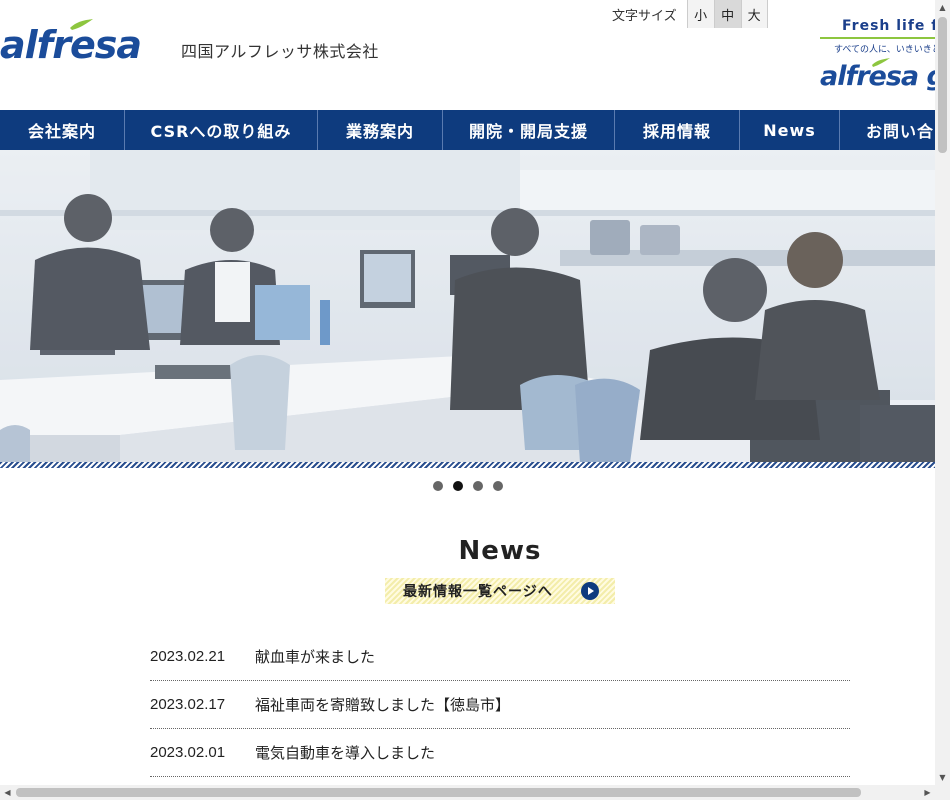 The image size is (950, 800). What do you see at coordinates (754, 14) in the screenshot?
I see `font-size-large-button: 大` at bounding box center [754, 14].